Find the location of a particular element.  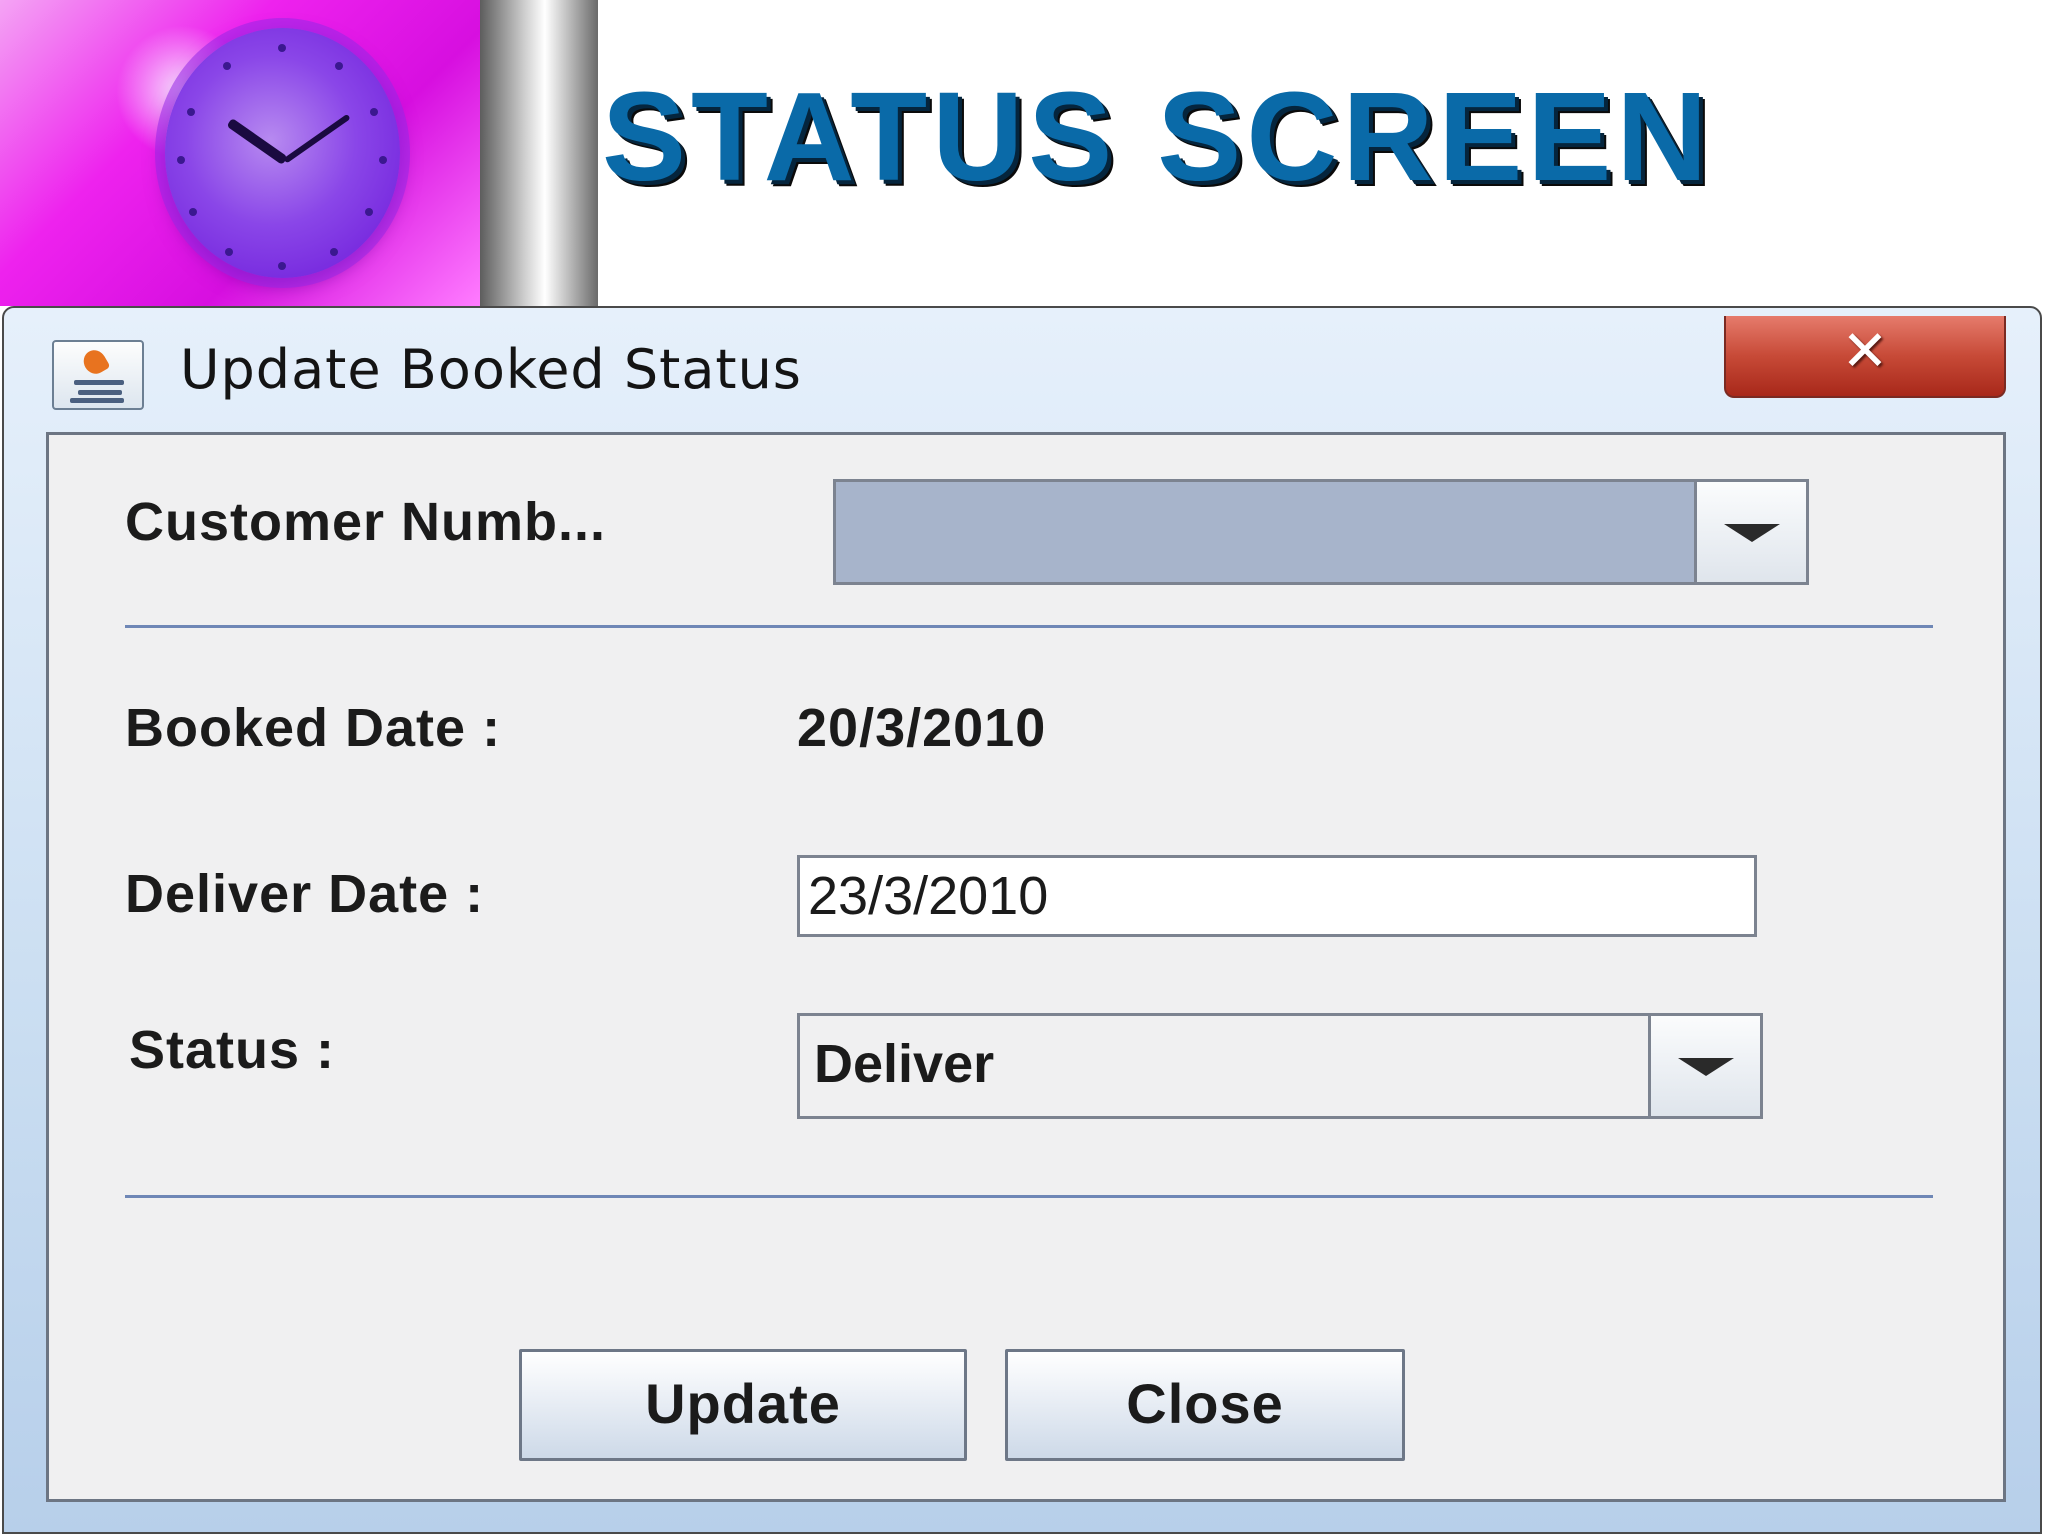

customer-number-dropdown is located at coordinates (1321, 532).